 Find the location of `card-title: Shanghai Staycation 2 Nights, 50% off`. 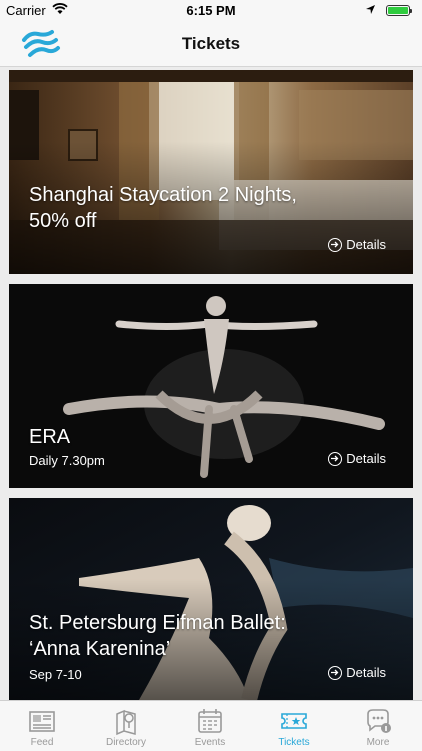

card-title: Shanghai Staycation 2 Nights, 50% off is located at coordinates (163, 208).